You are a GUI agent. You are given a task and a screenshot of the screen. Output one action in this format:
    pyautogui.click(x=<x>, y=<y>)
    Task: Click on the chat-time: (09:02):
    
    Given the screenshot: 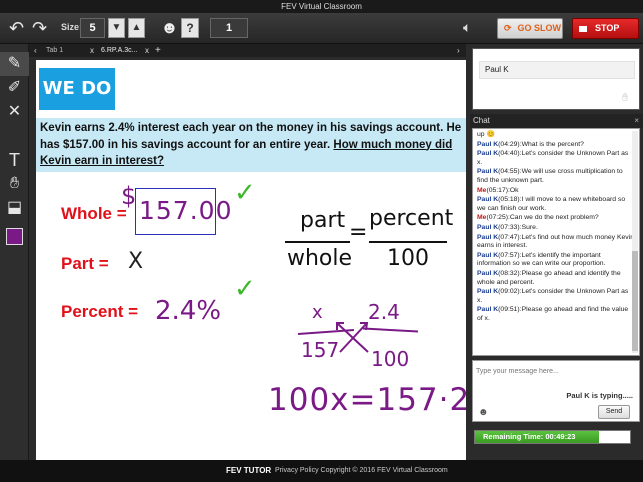 What is the action you would take?
    pyautogui.click(x=510, y=292)
    